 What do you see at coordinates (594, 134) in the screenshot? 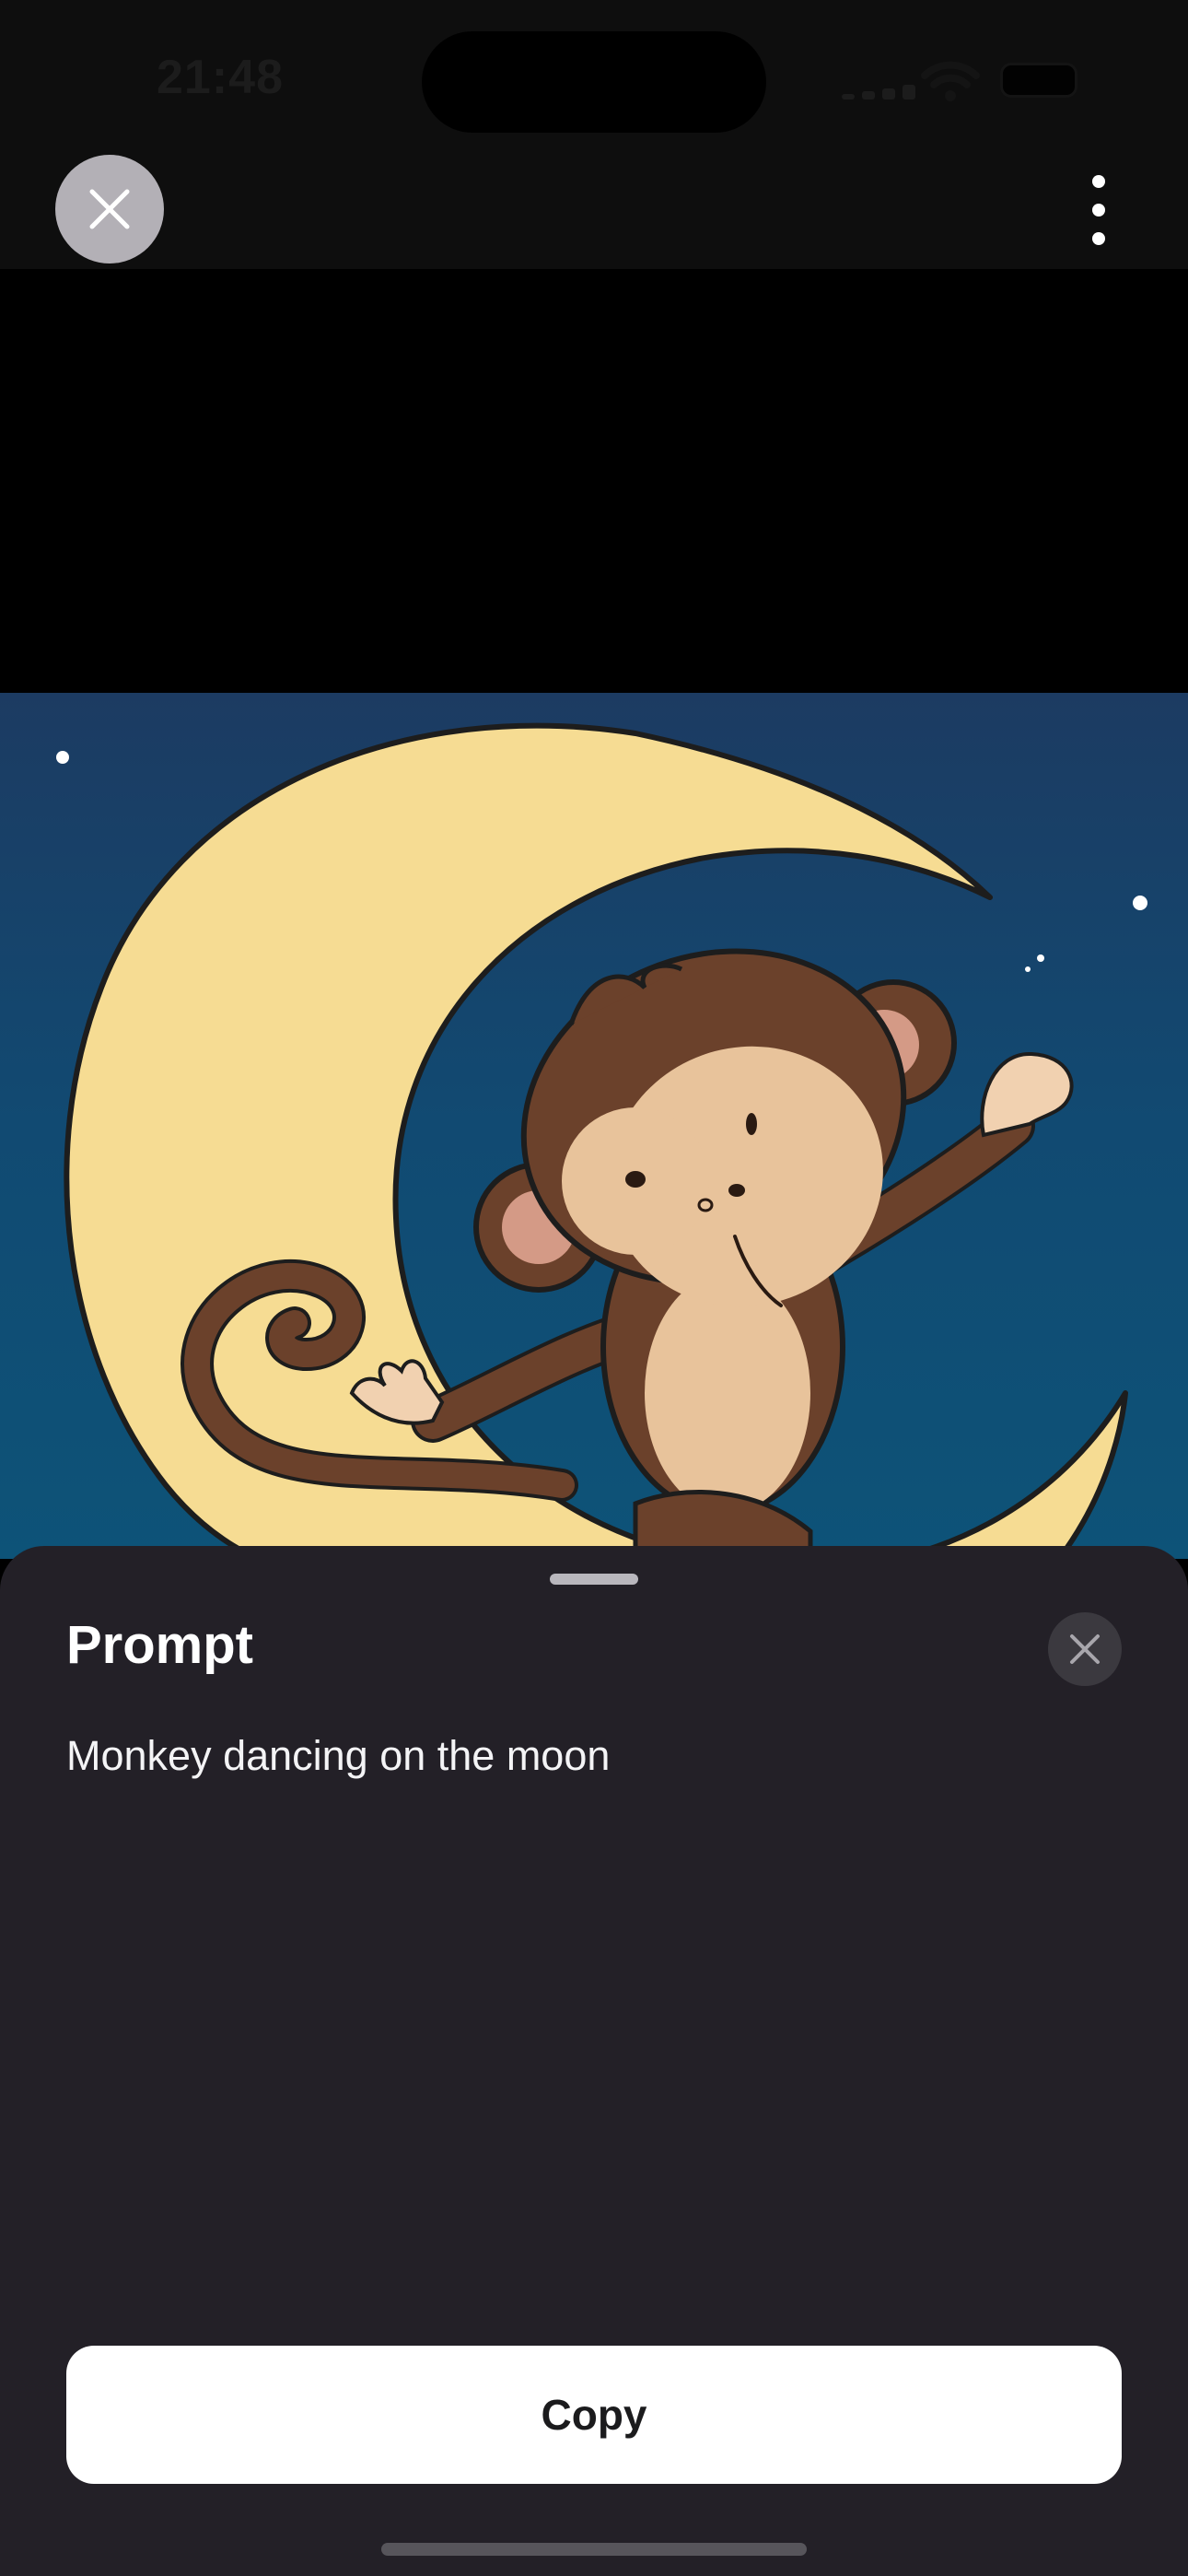
I see `top-bar: 21:48` at bounding box center [594, 134].